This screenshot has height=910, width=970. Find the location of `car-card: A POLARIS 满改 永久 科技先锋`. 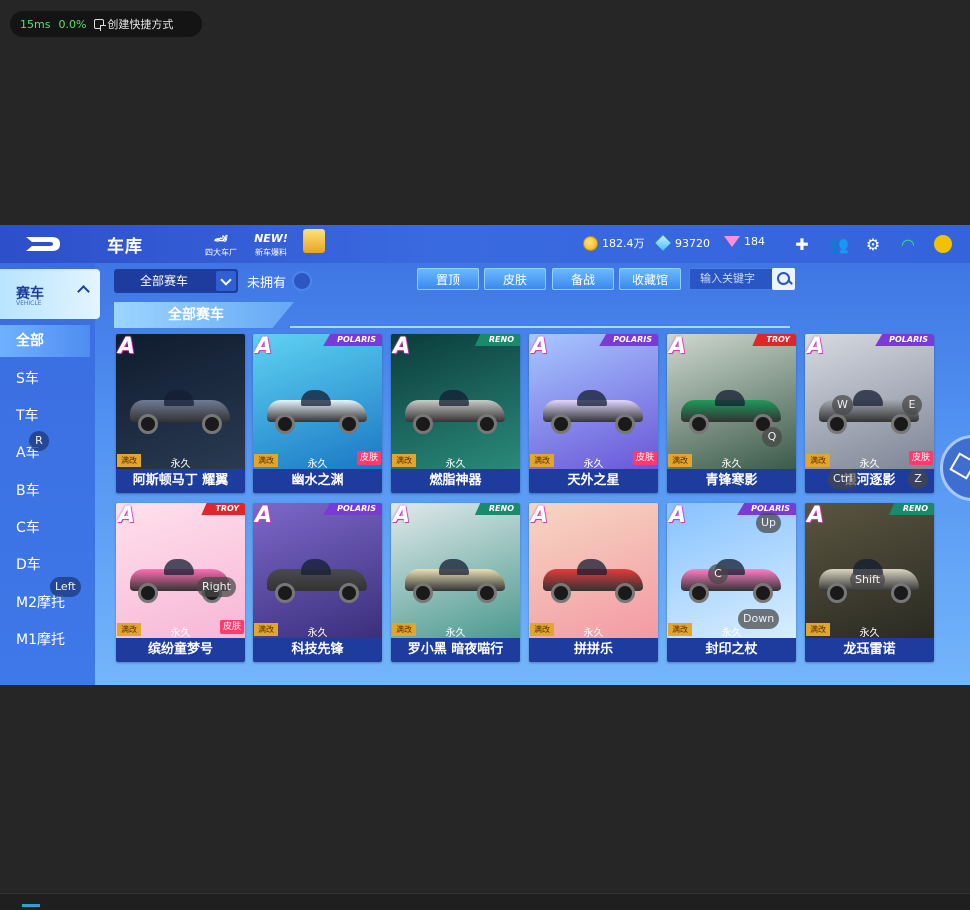

car-card: A POLARIS 满改 永久 科技先锋 is located at coordinates (317, 582).